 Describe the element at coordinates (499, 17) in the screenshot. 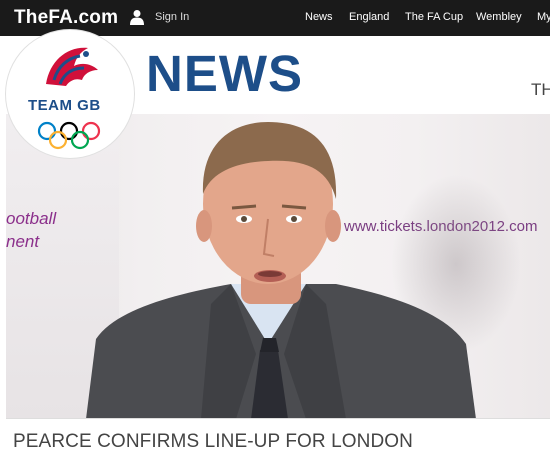

I see `nav-item-wembley: Wembley` at that location.